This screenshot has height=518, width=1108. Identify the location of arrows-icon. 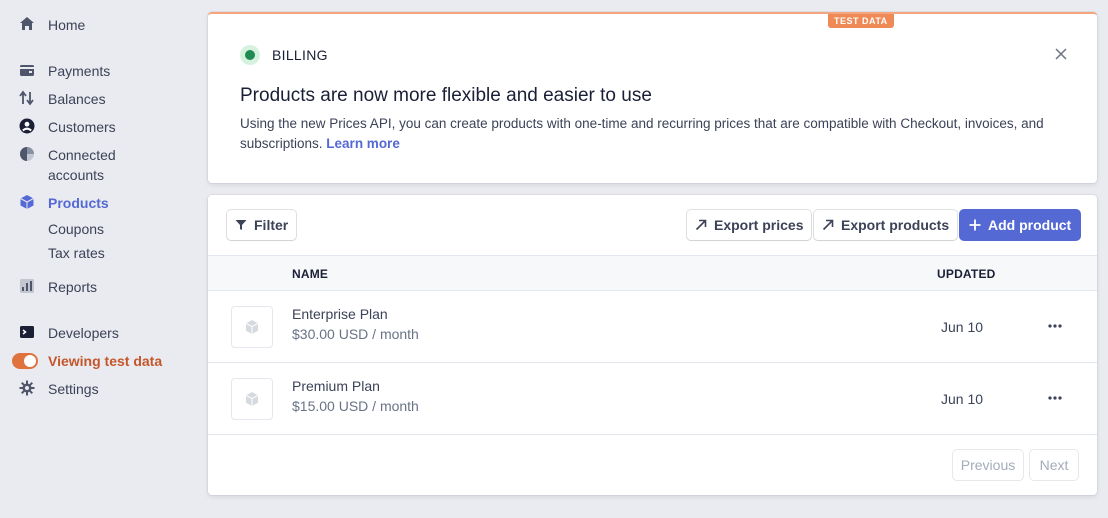
(27, 98).